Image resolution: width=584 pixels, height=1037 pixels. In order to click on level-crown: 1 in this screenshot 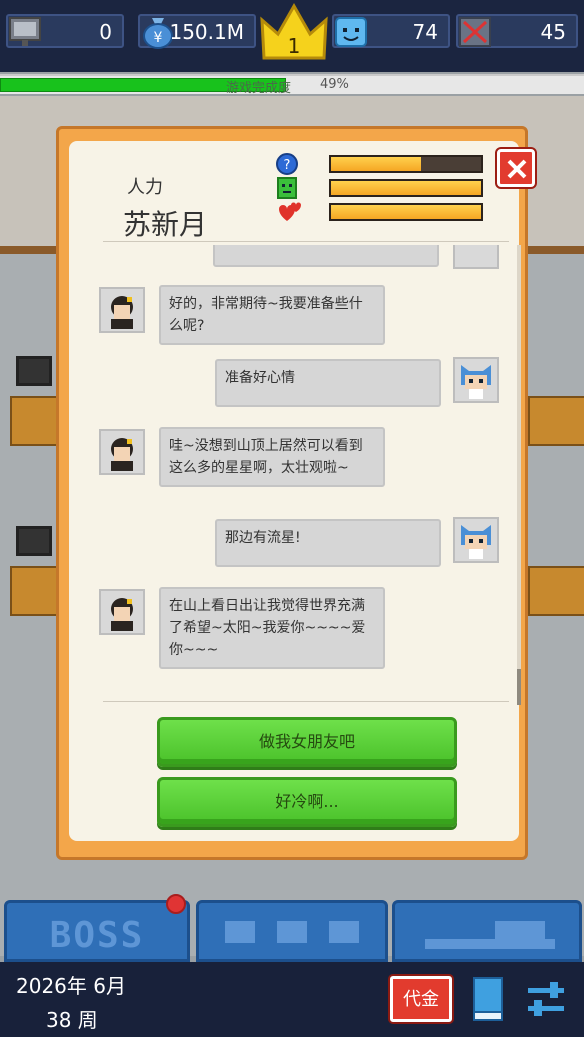, I will do `click(294, 32)`.